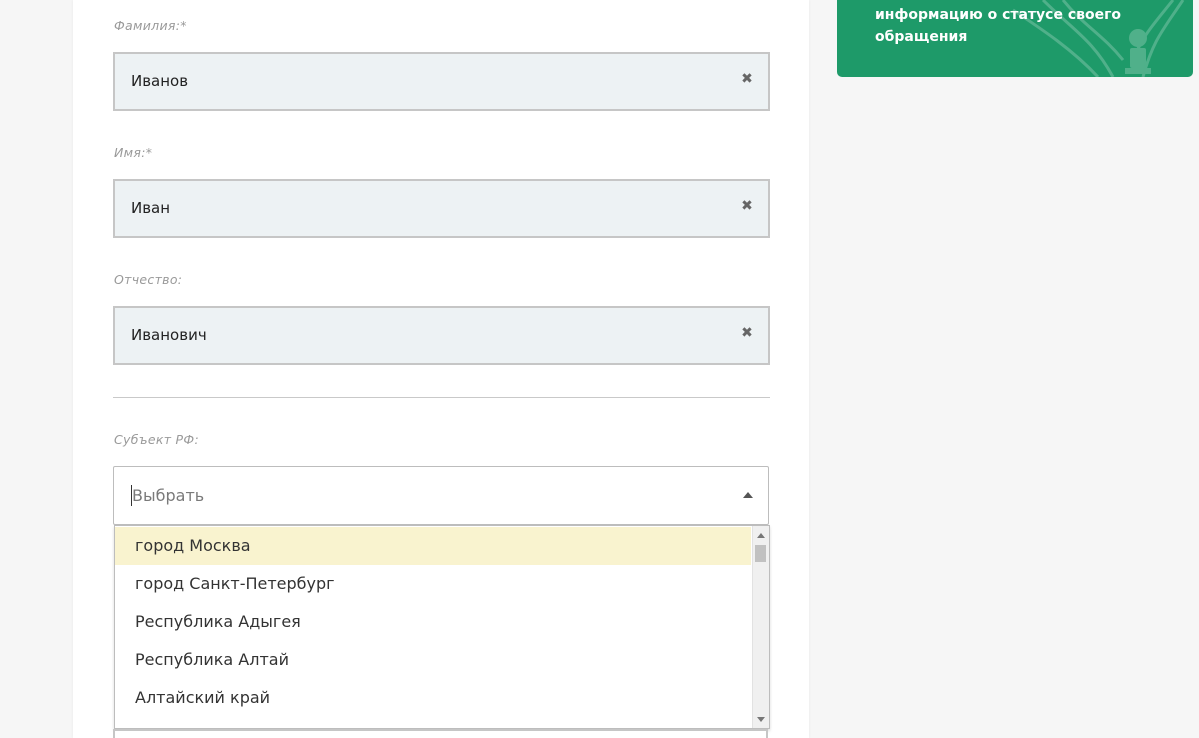 The image size is (1199, 738). Describe the element at coordinates (760, 553) in the screenshot. I see `scroll-thumb` at that location.